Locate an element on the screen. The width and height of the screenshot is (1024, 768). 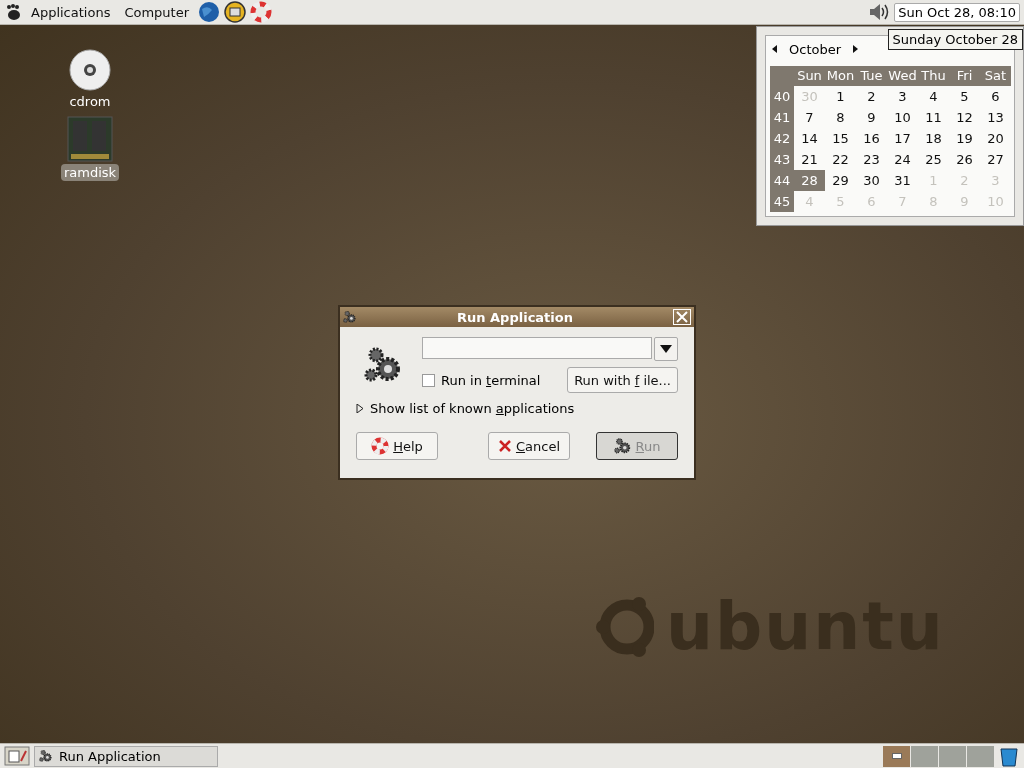
window-title: Run Application is located at coordinates (515, 317).